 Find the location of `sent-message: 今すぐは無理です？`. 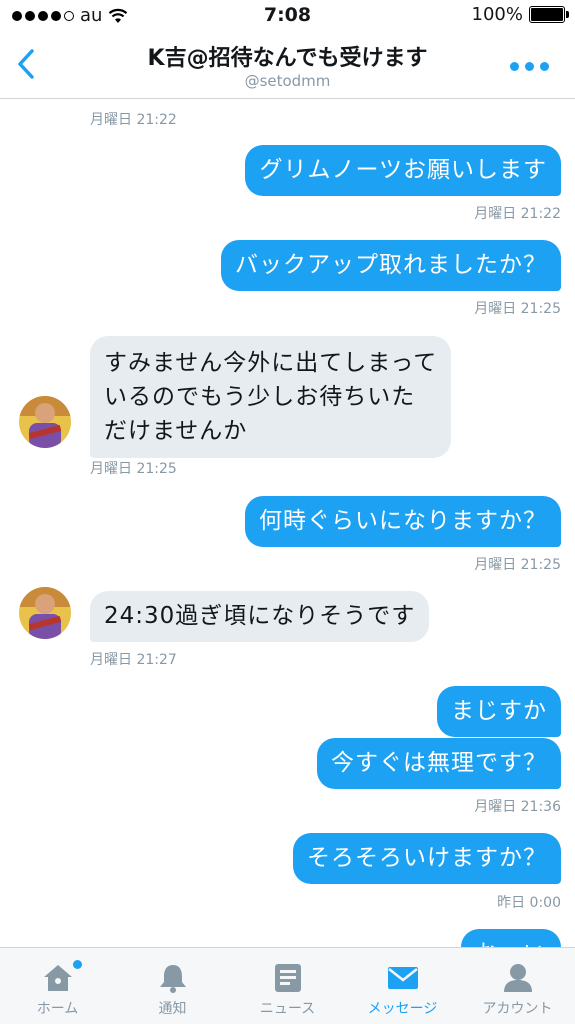

sent-message: 今すぐは無理です？ is located at coordinates (439, 763).